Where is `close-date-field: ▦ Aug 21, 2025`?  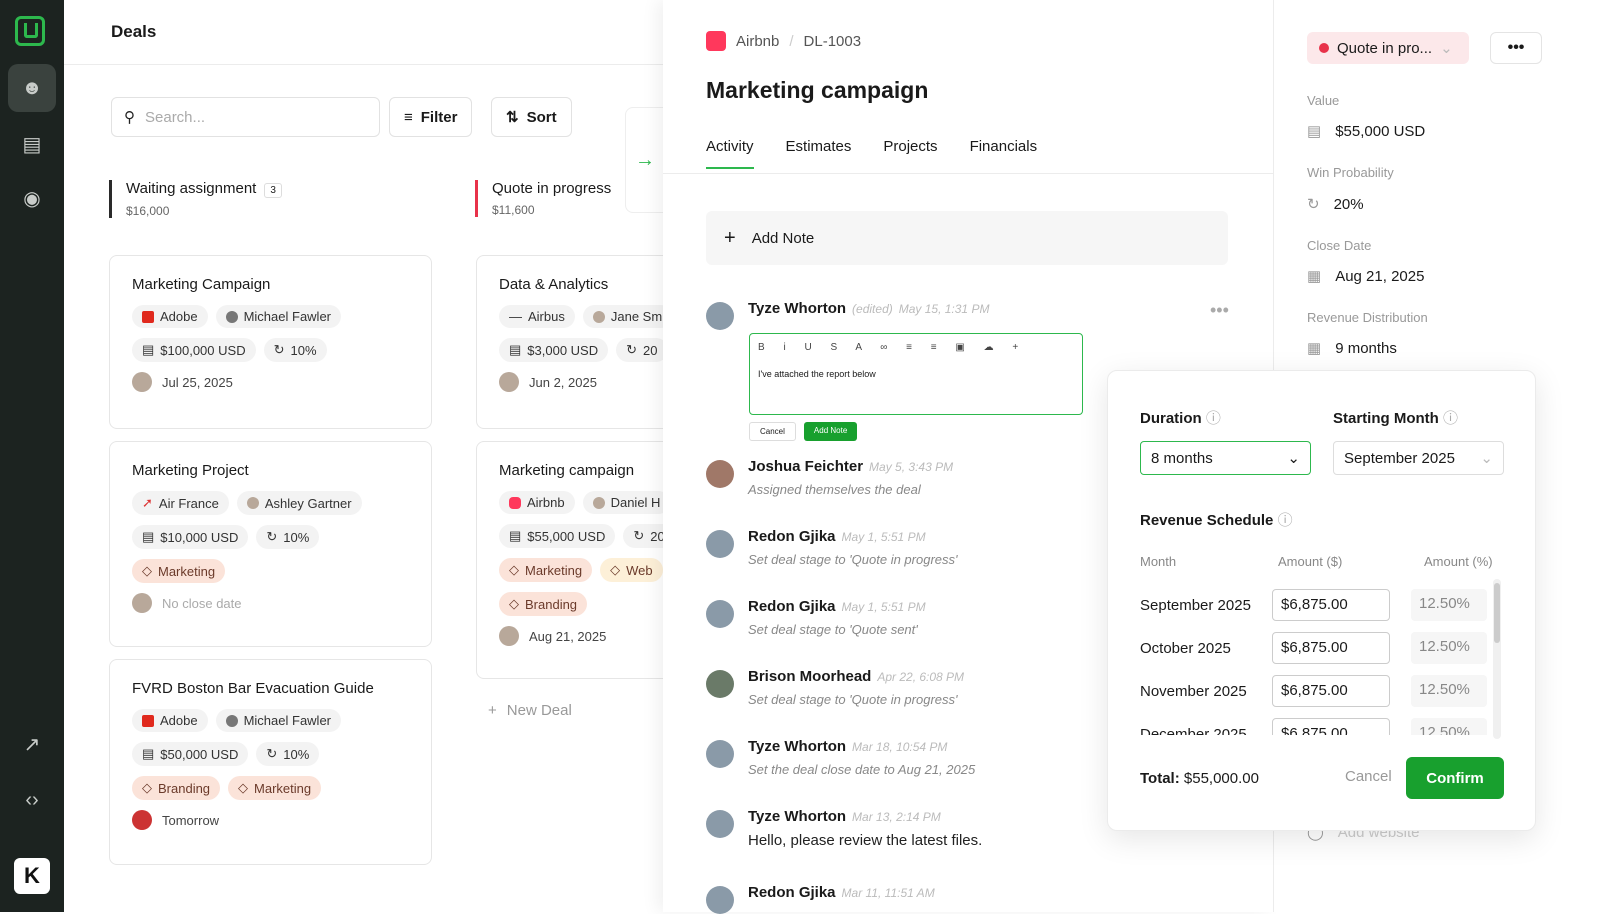 close-date-field: ▦ Aug 21, 2025 is located at coordinates (1365, 276).